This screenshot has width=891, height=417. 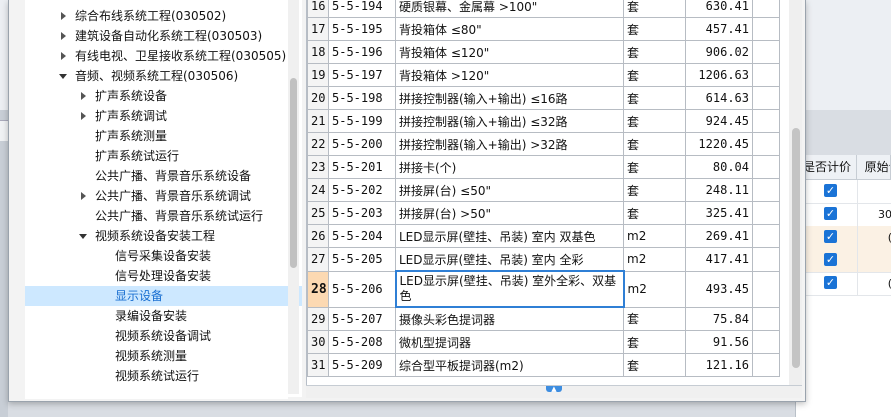 What do you see at coordinates (719, 190) in the screenshot?
I see `quota-price-cell: 248.11` at bounding box center [719, 190].